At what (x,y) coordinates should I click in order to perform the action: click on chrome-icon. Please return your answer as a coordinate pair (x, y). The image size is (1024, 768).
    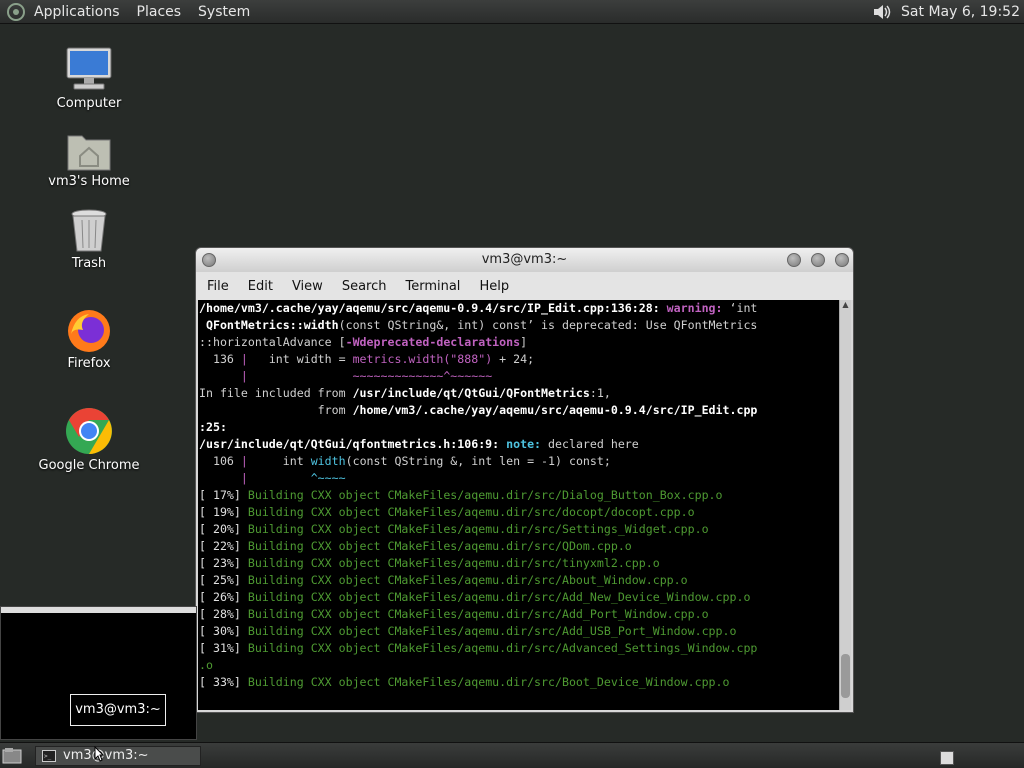
    Looking at the image, I should click on (89, 431).